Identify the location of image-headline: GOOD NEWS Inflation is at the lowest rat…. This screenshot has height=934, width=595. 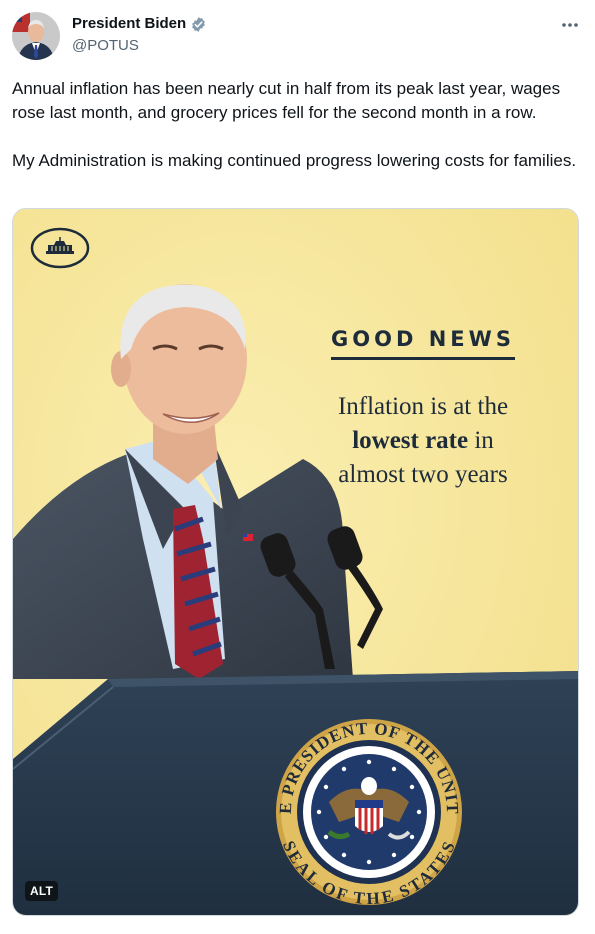
(423, 409).